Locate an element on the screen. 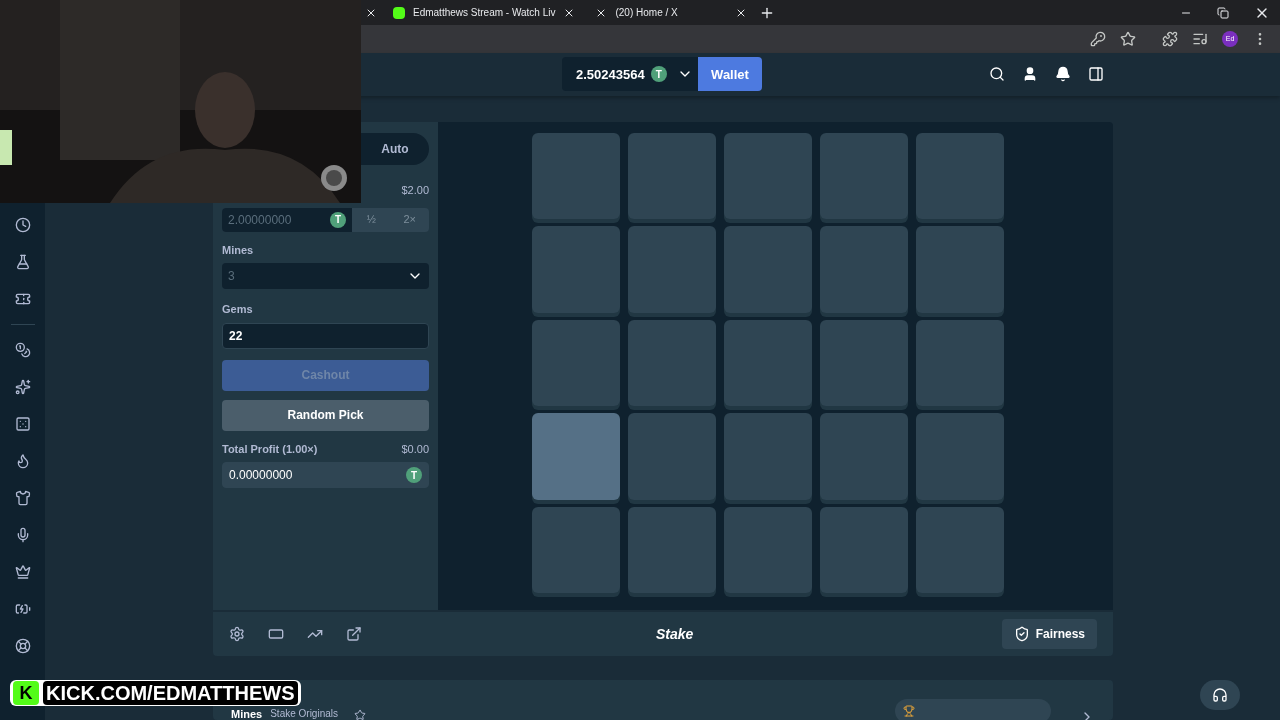 The image size is (1280, 720). extensions-icon is located at coordinates (1170, 38).